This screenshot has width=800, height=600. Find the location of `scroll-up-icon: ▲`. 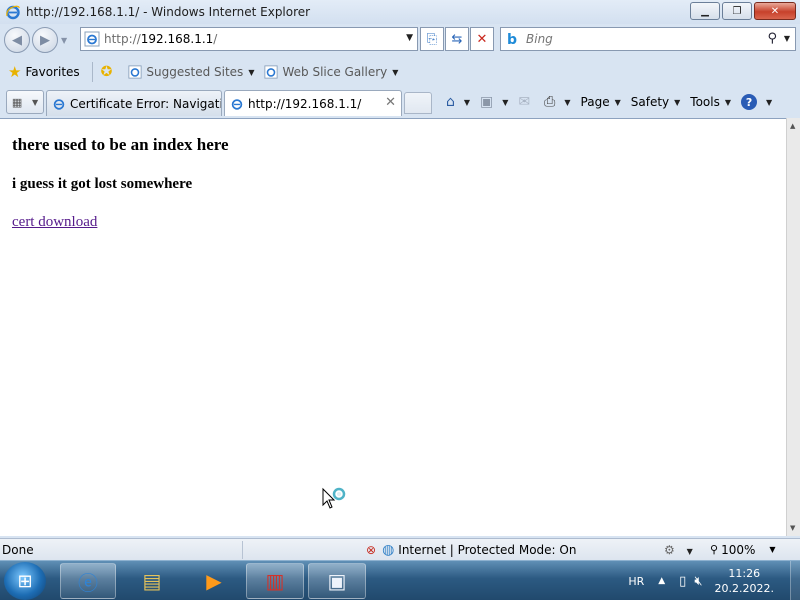

scroll-up-icon: ▲ is located at coordinates (792, 126).